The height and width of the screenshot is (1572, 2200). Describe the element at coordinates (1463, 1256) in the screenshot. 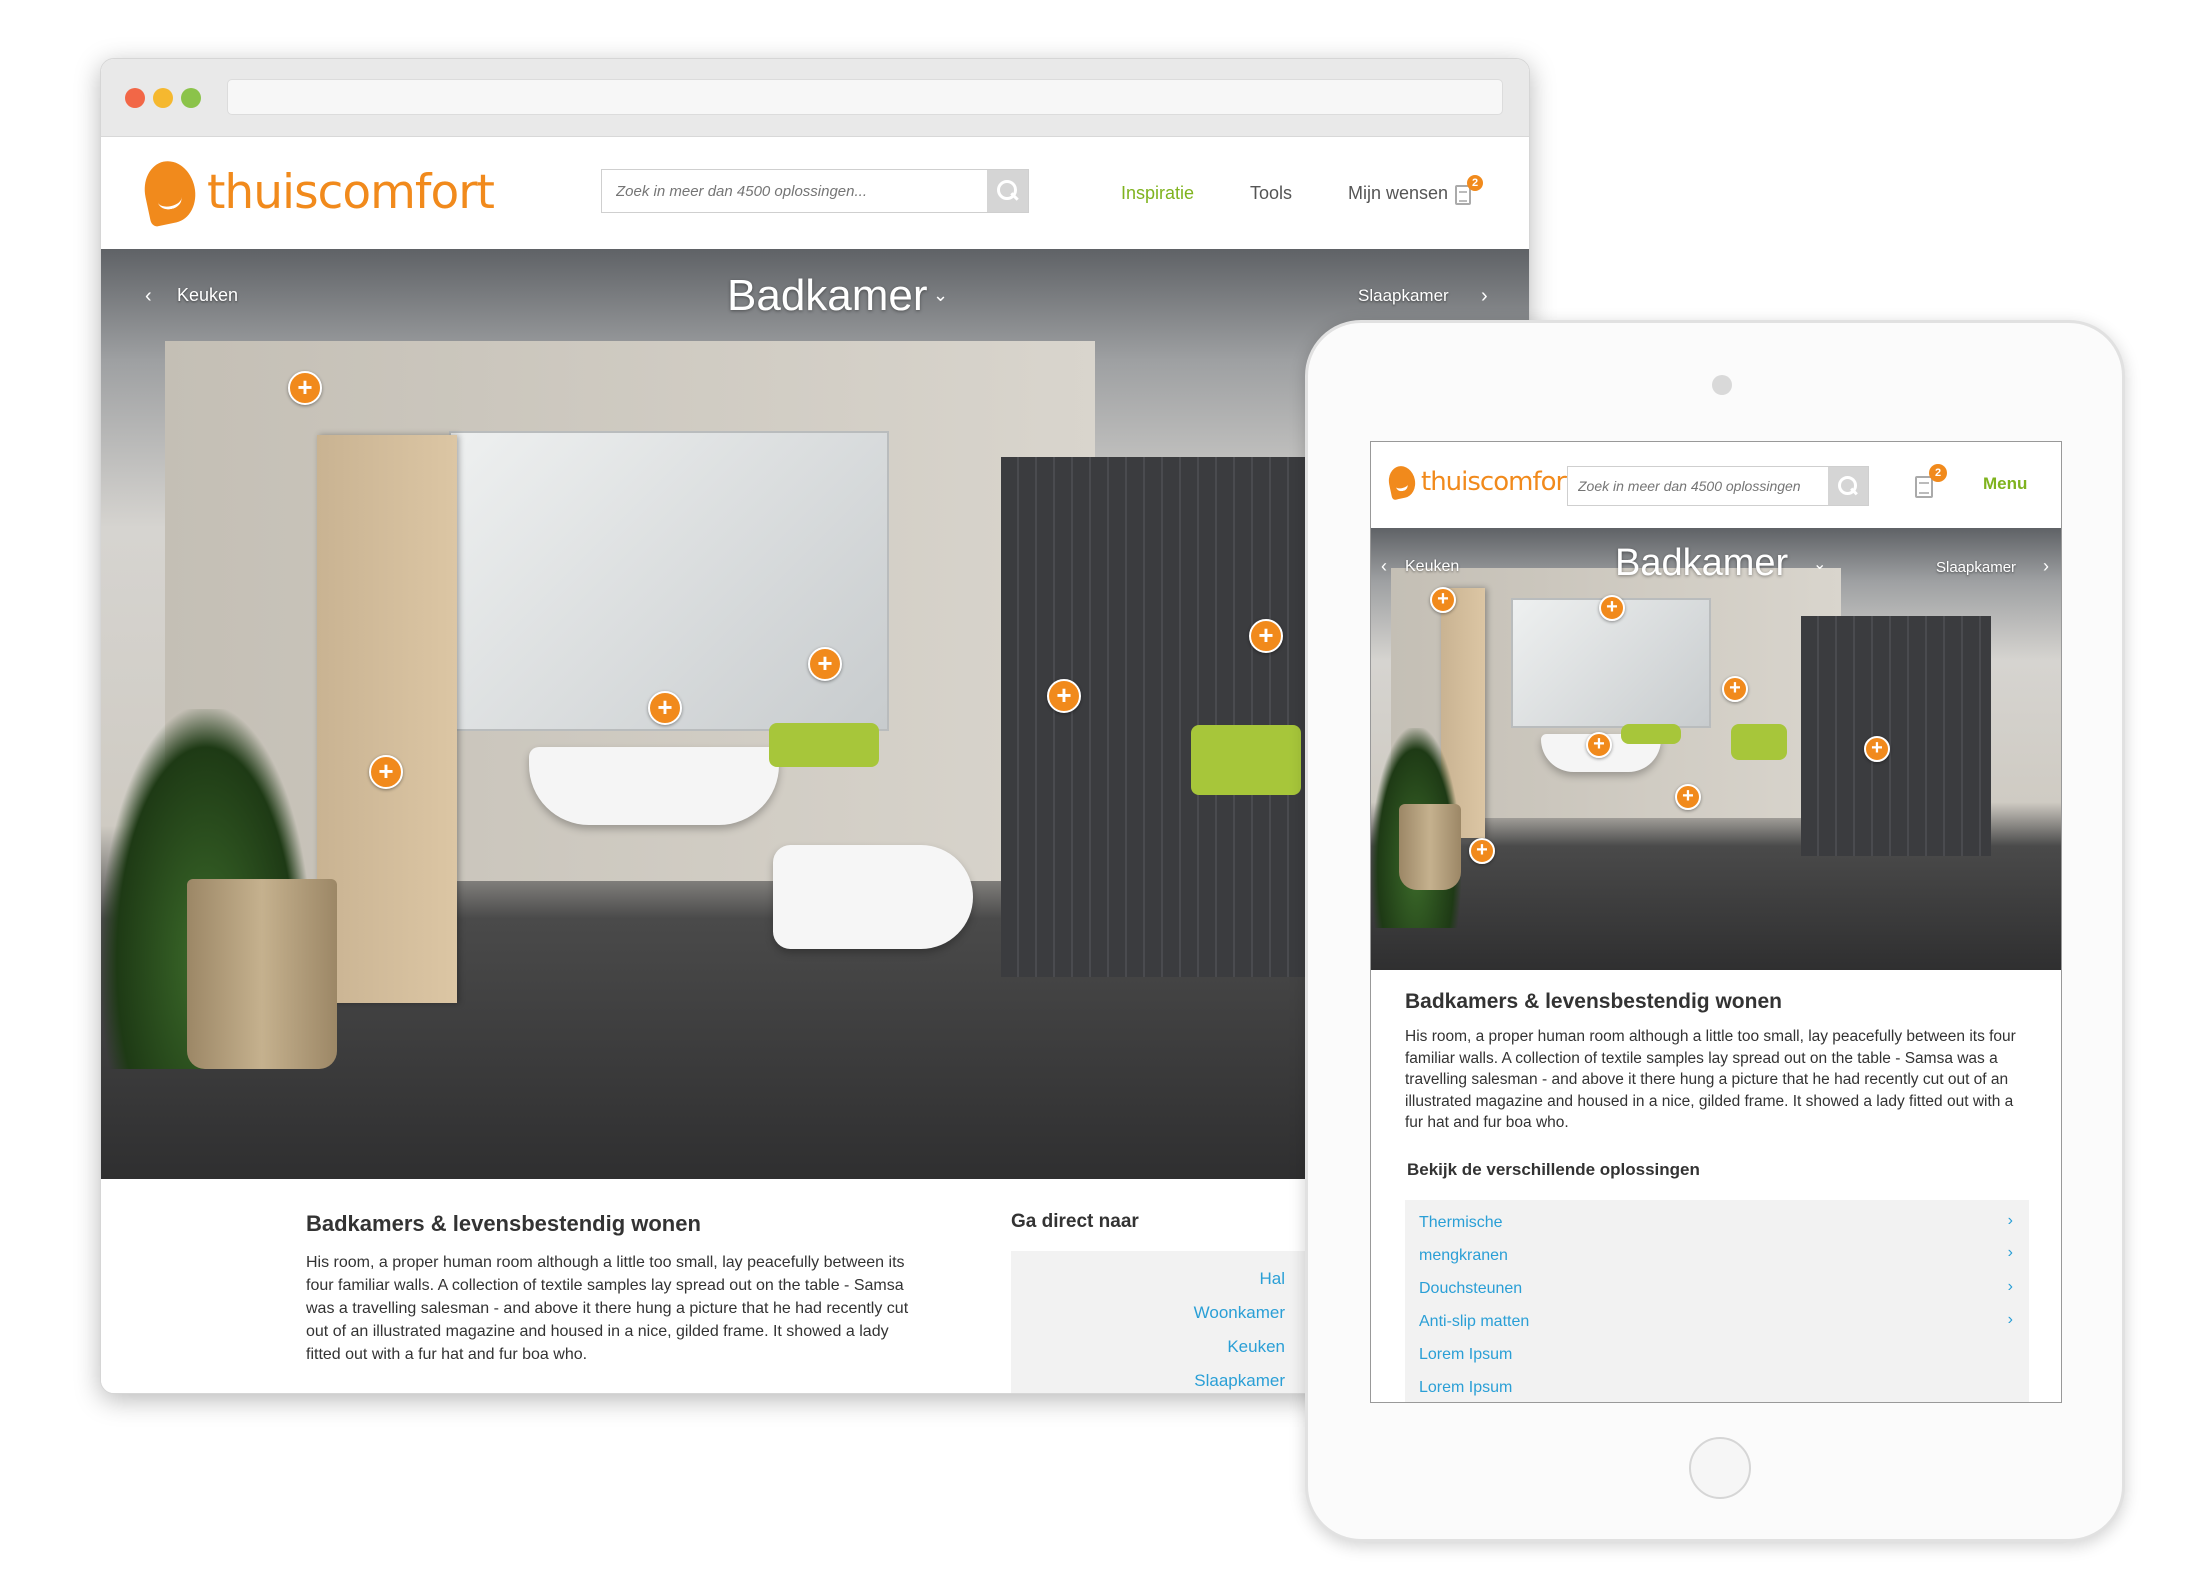

I see `solution-link-mengkranen: mengkranen` at that location.